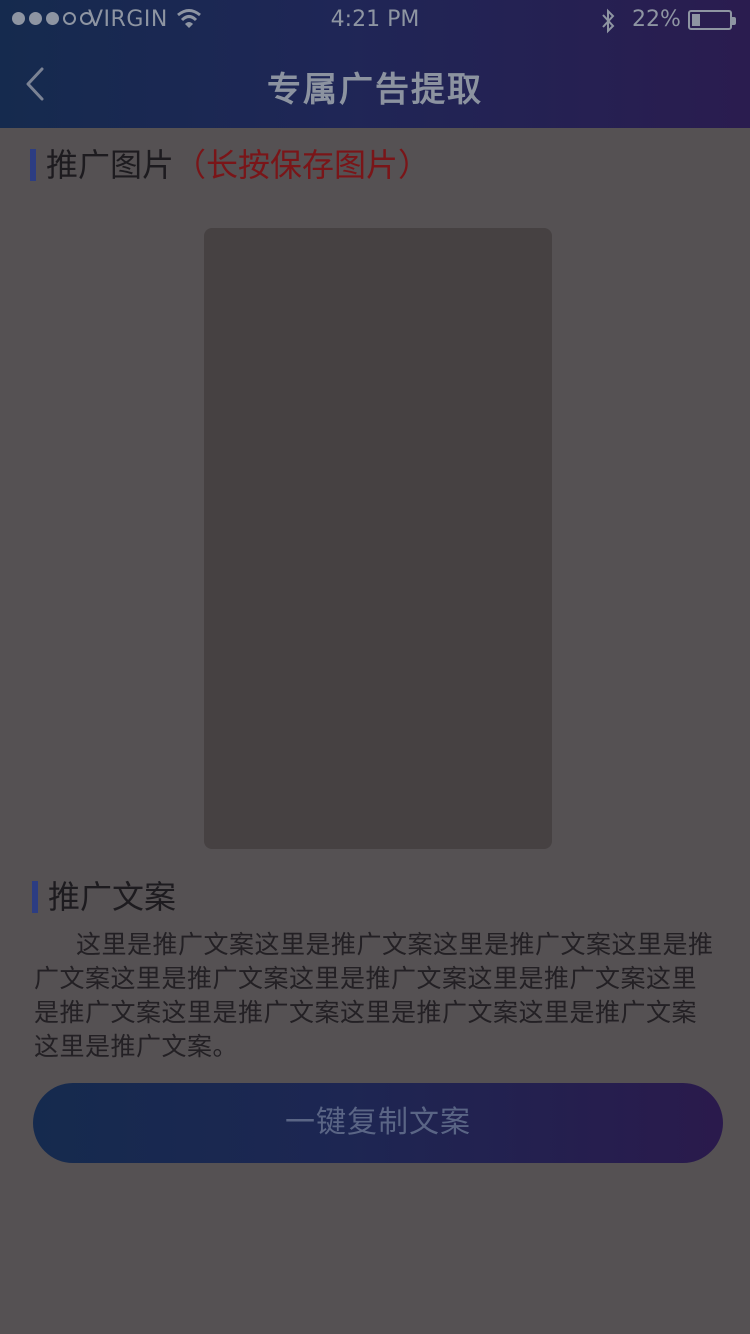  Describe the element at coordinates (378, 1123) in the screenshot. I see `copy-text-button: 一键复制文案` at that location.